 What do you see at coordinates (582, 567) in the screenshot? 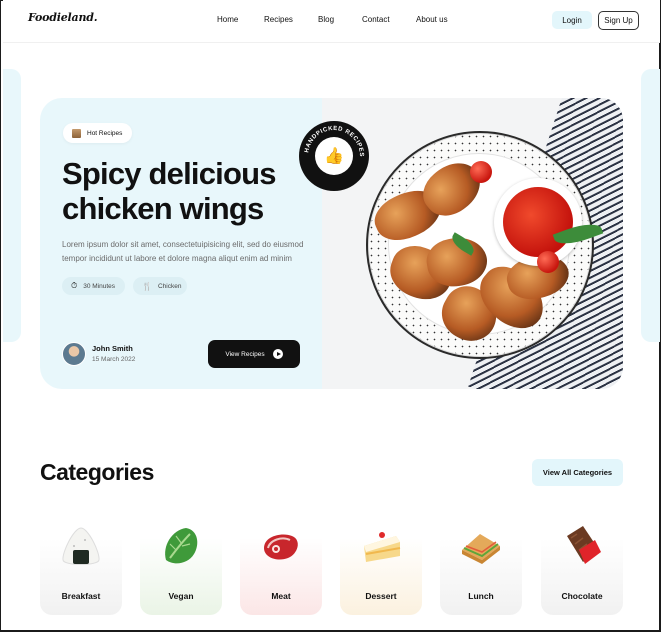
I see `category-card-chocolate: Chocolate` at bounding box center [582, 567].